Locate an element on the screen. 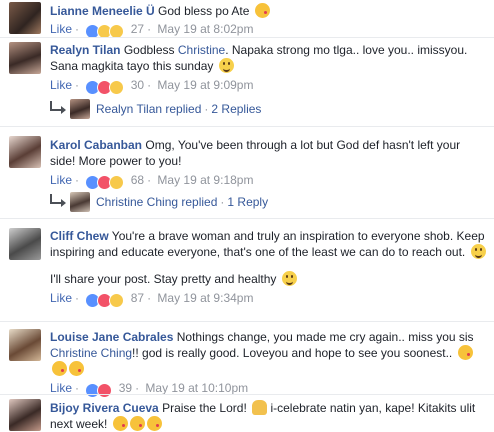 Image resolution: width=494 pixels, height=432 pixels. timestamp: May 19 at 9:34pm is located at coordinates (205, 298).